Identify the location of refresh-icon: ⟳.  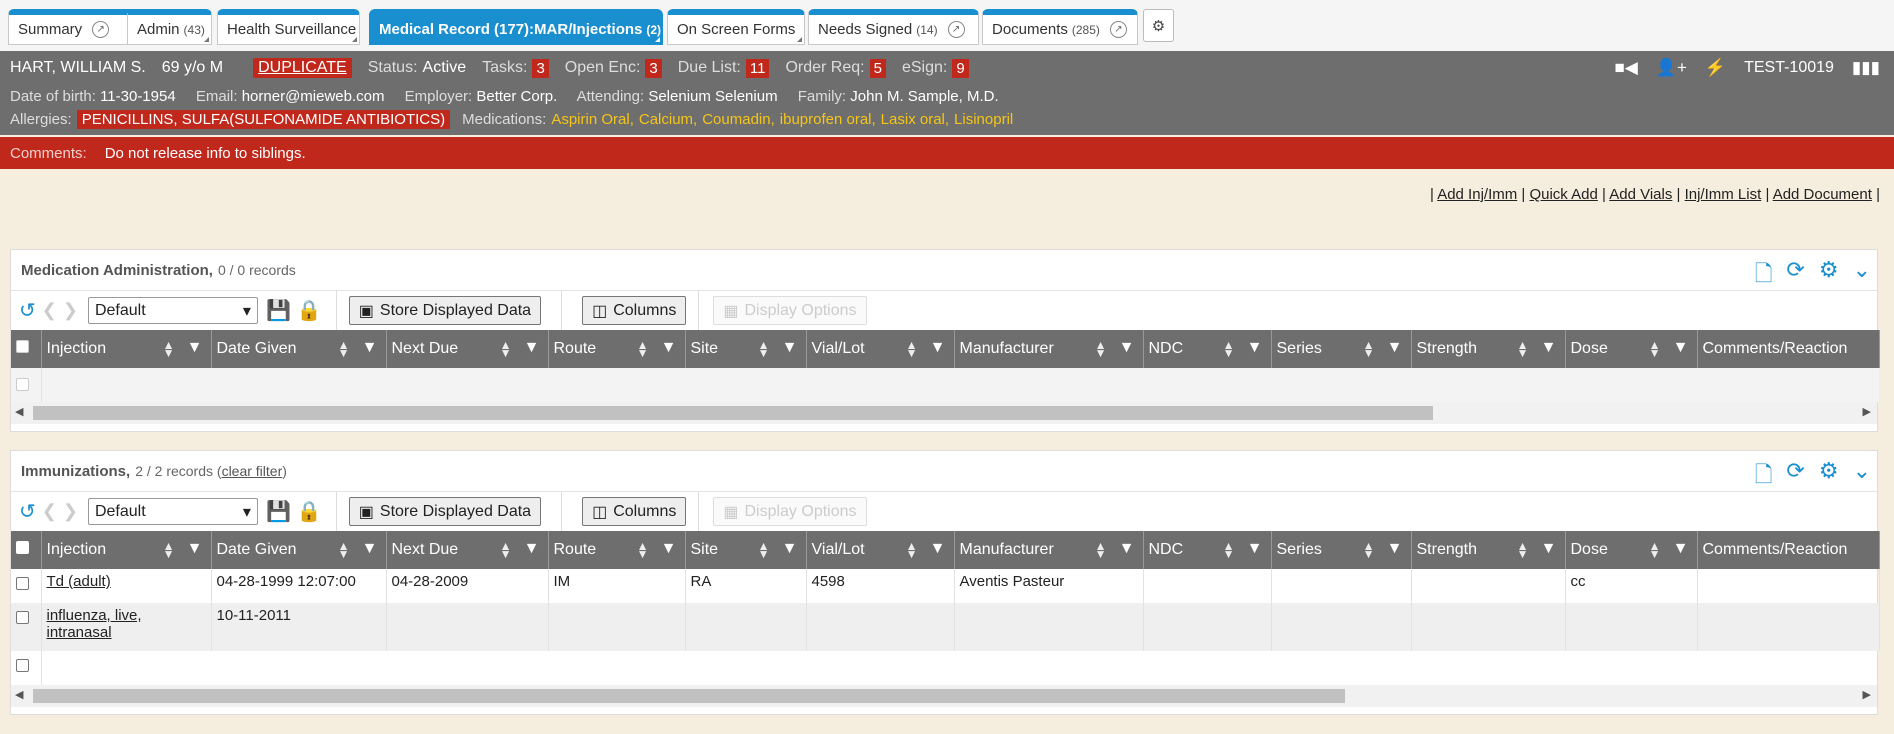
(1795, 276).